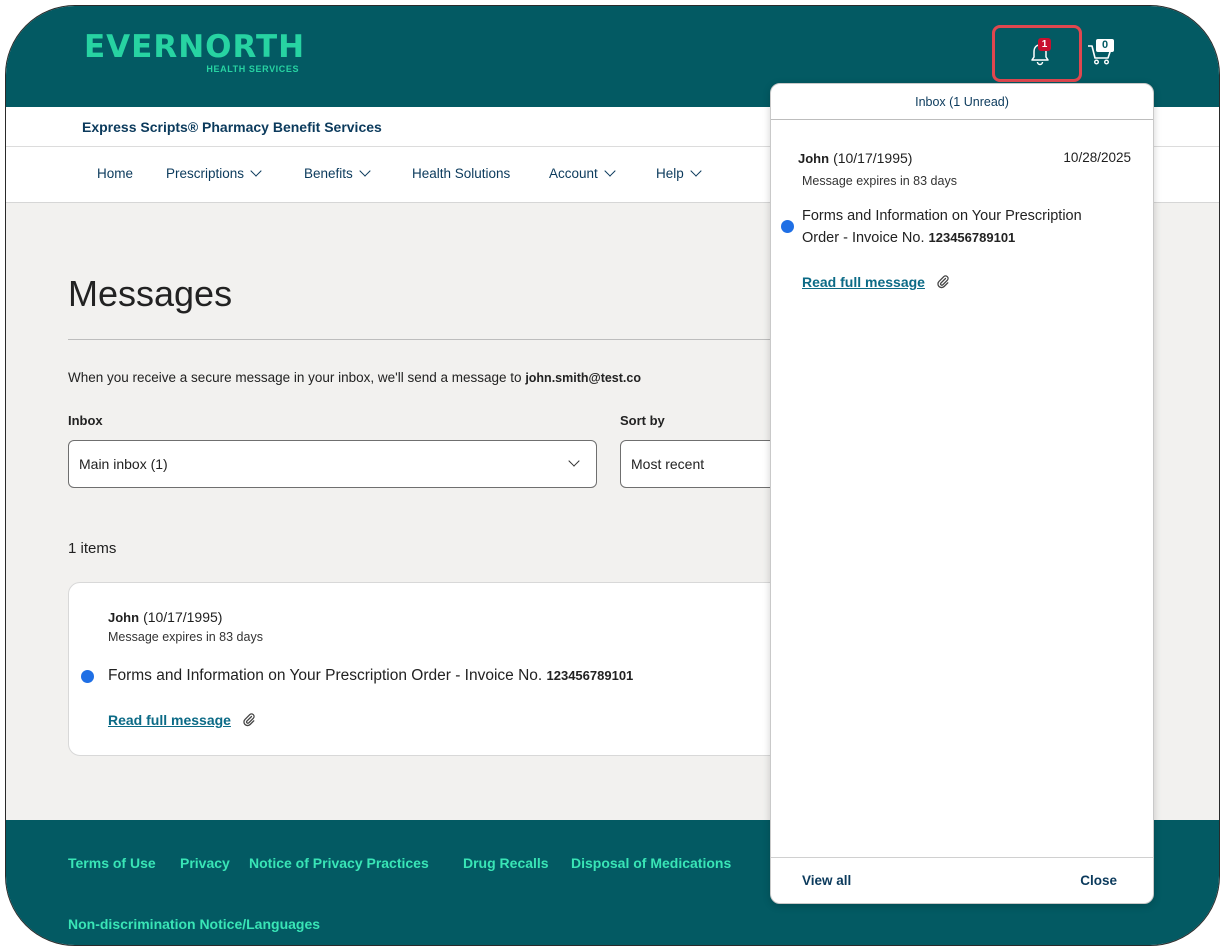 The height and width of the screenshot is (951, 1225). Describe the element at coordinates (573, 173) in the screenshot. I see `nav-account-label: Account` at that location.